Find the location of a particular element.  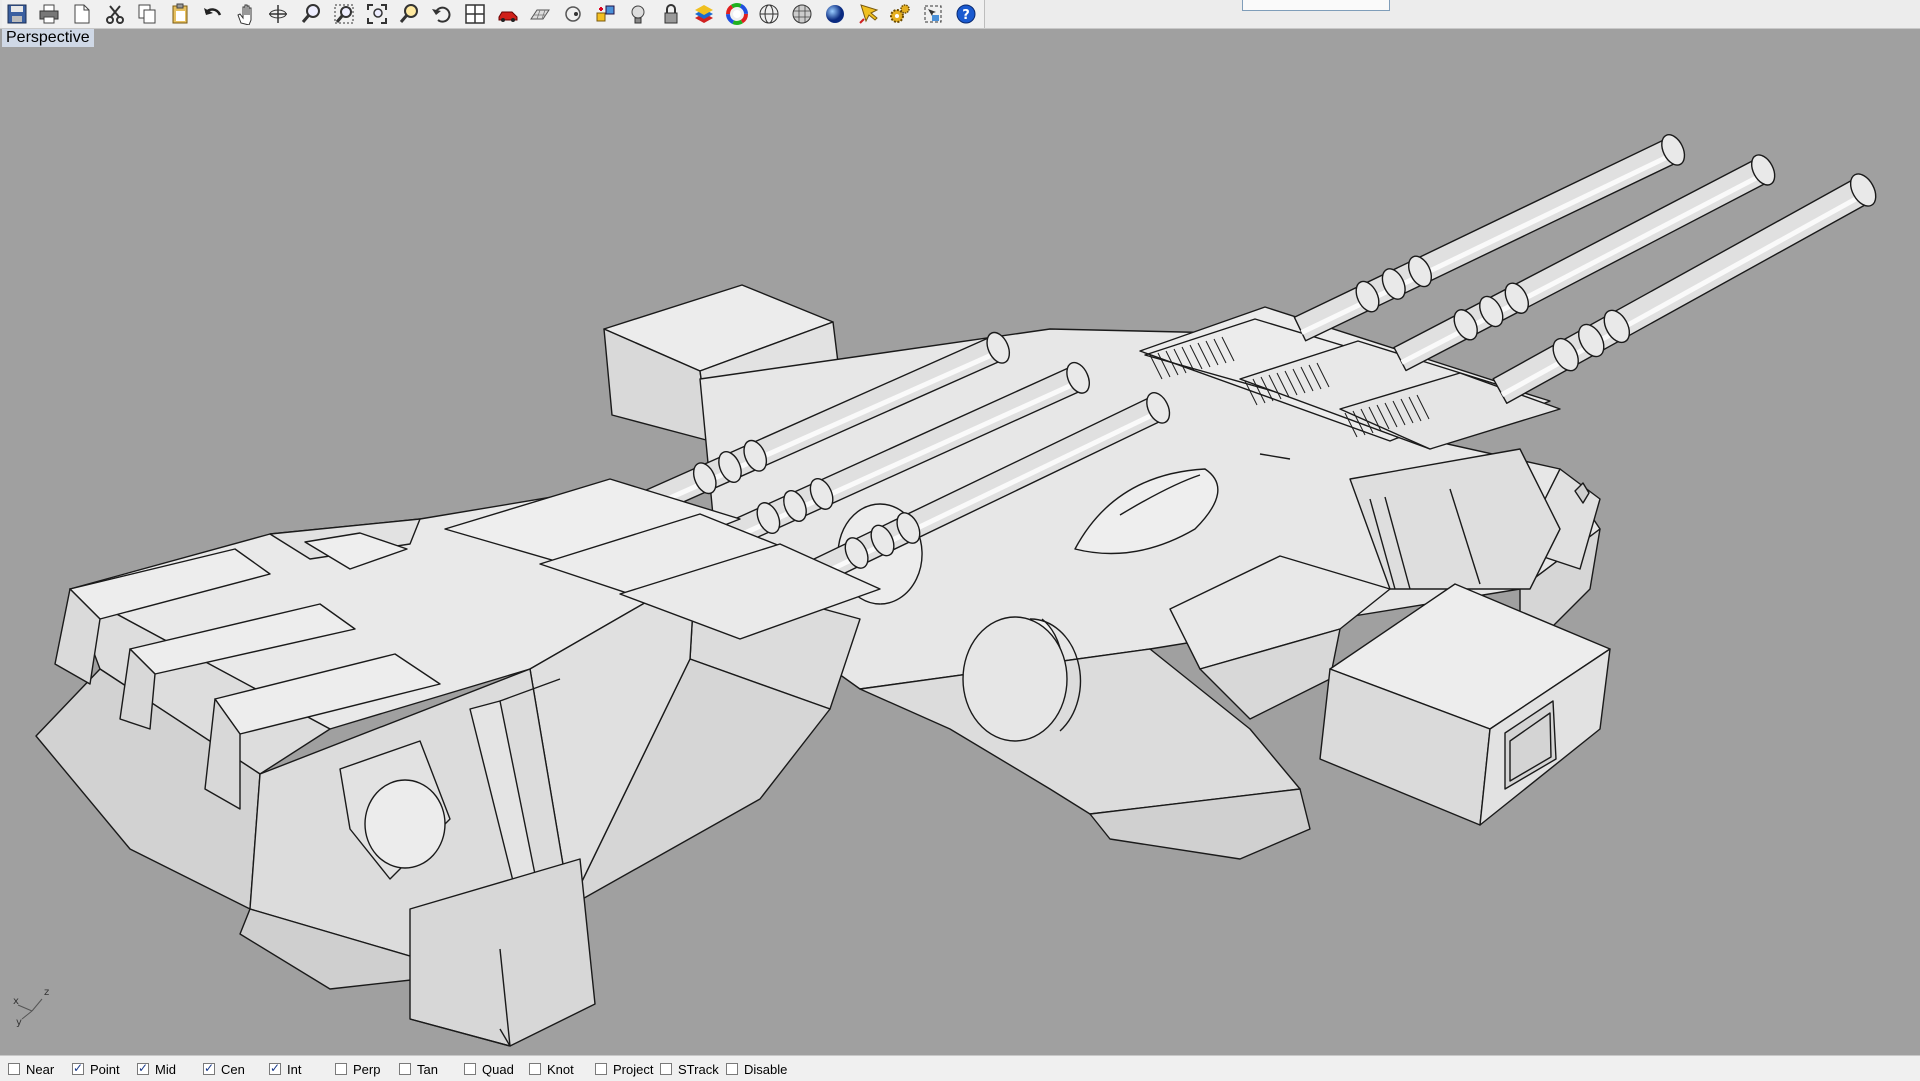

circle-point-icon is located at coordinates (572, 14).